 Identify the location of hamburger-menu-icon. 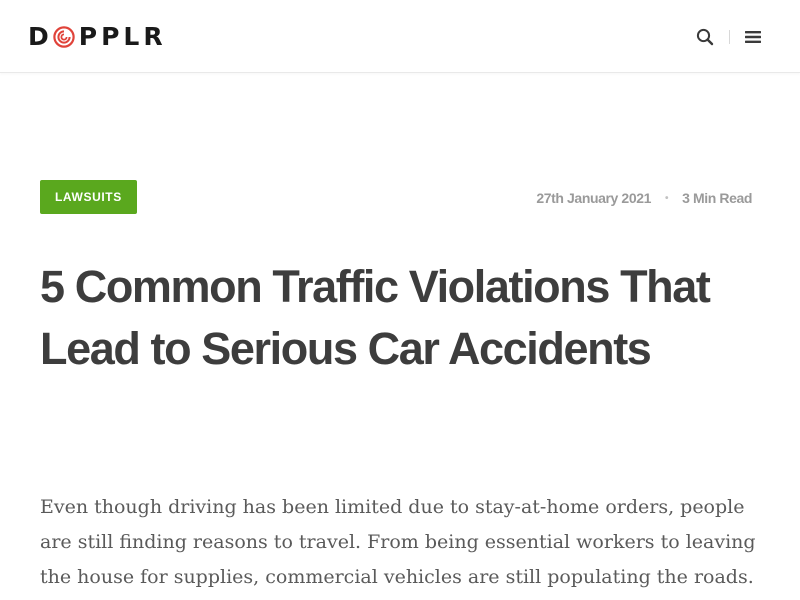
(753, 37).